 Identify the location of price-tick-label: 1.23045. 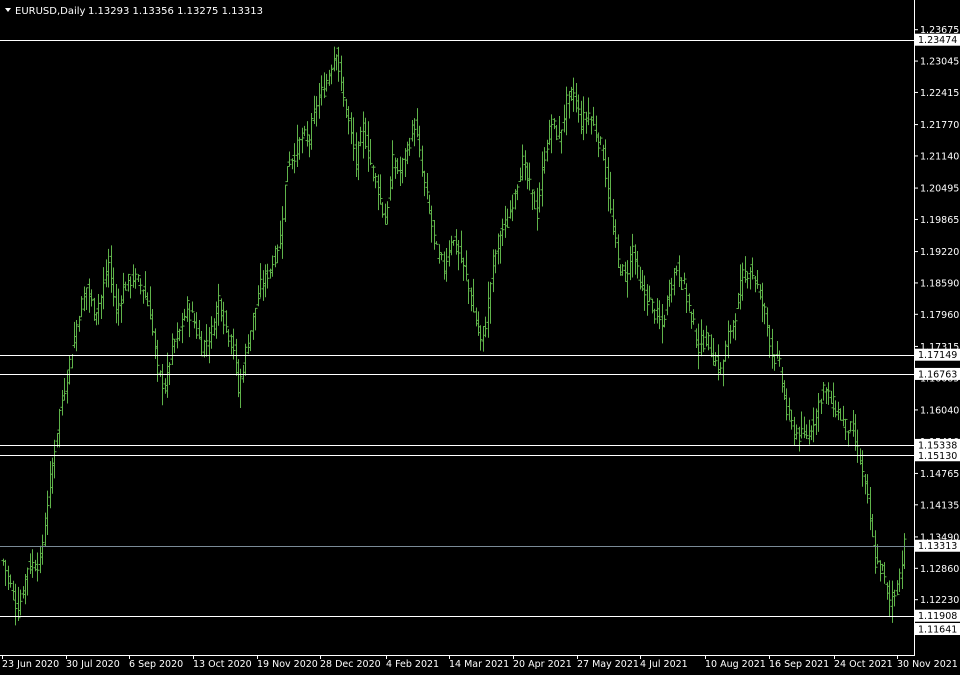
(939, 62).